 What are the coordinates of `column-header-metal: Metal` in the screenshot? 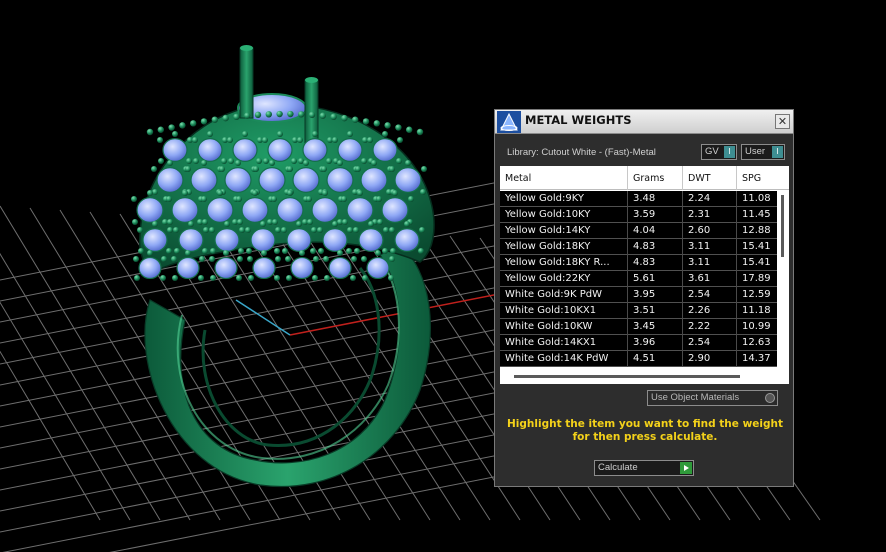 It's located at (564, 178).